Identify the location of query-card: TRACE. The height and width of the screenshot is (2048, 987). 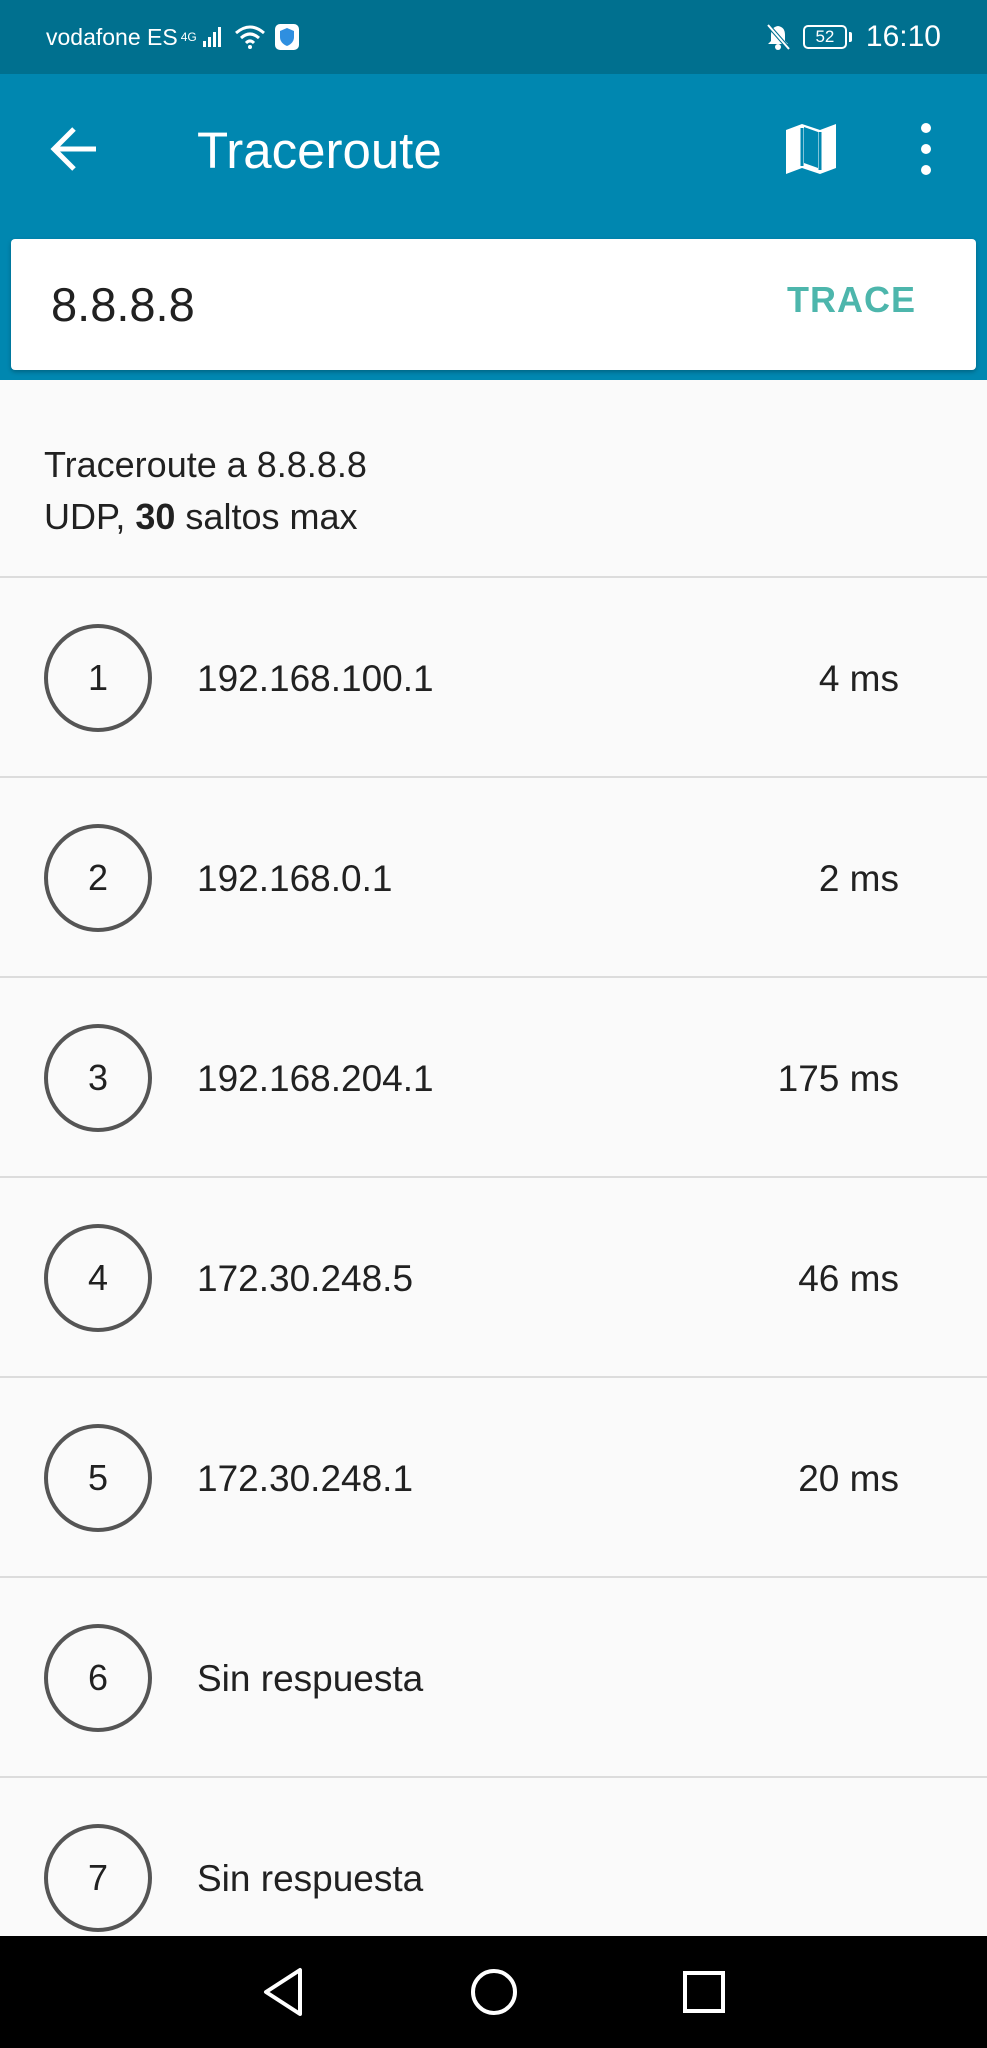
(493, 304).